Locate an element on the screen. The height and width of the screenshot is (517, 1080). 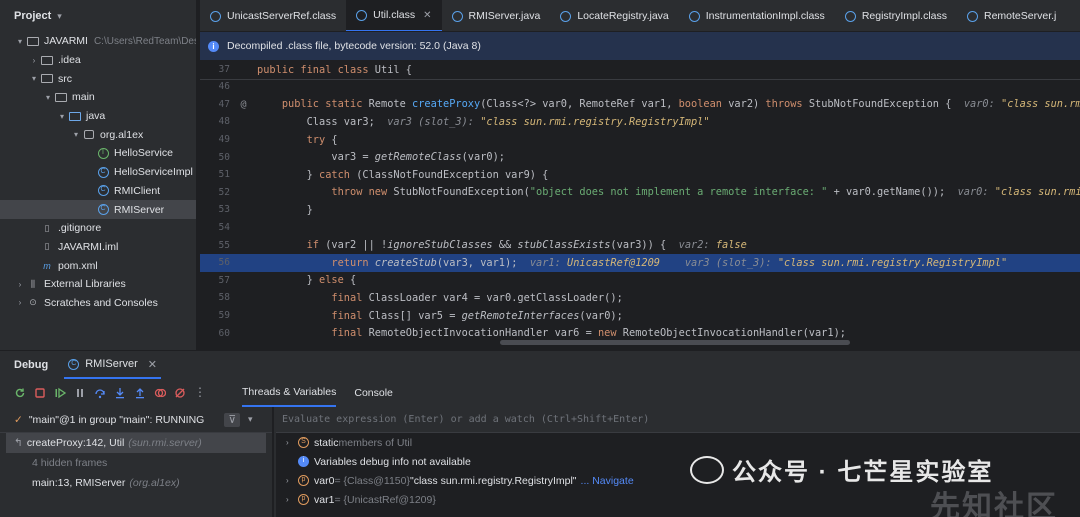
variable-row: › Sstatic members of Util is located at coordinates (678, 442).